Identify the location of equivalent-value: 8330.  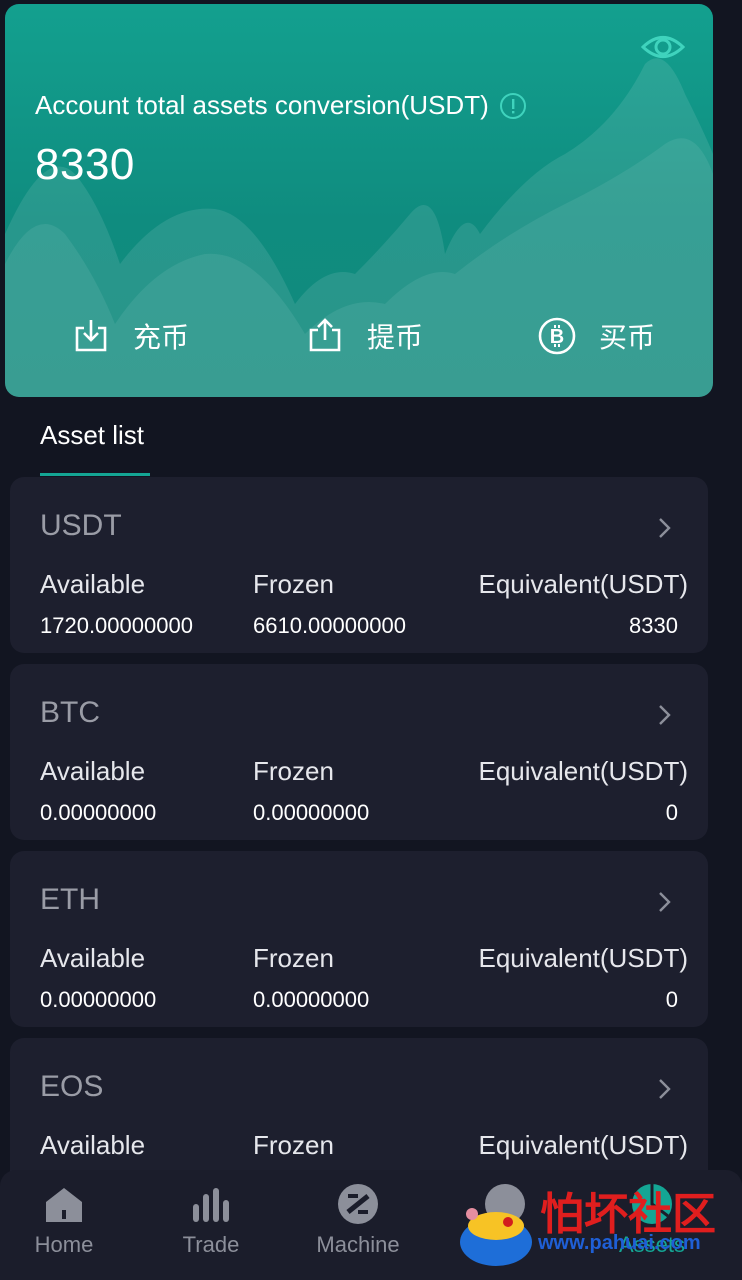
(653, 625).